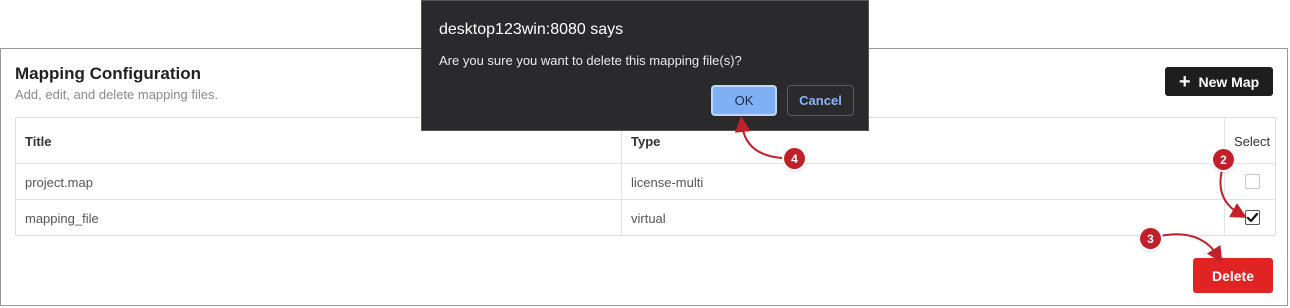 This screenshot has height=308, width=1290. I want to click on dialog-title: desktop123win:8080 says, so click(531, 29).